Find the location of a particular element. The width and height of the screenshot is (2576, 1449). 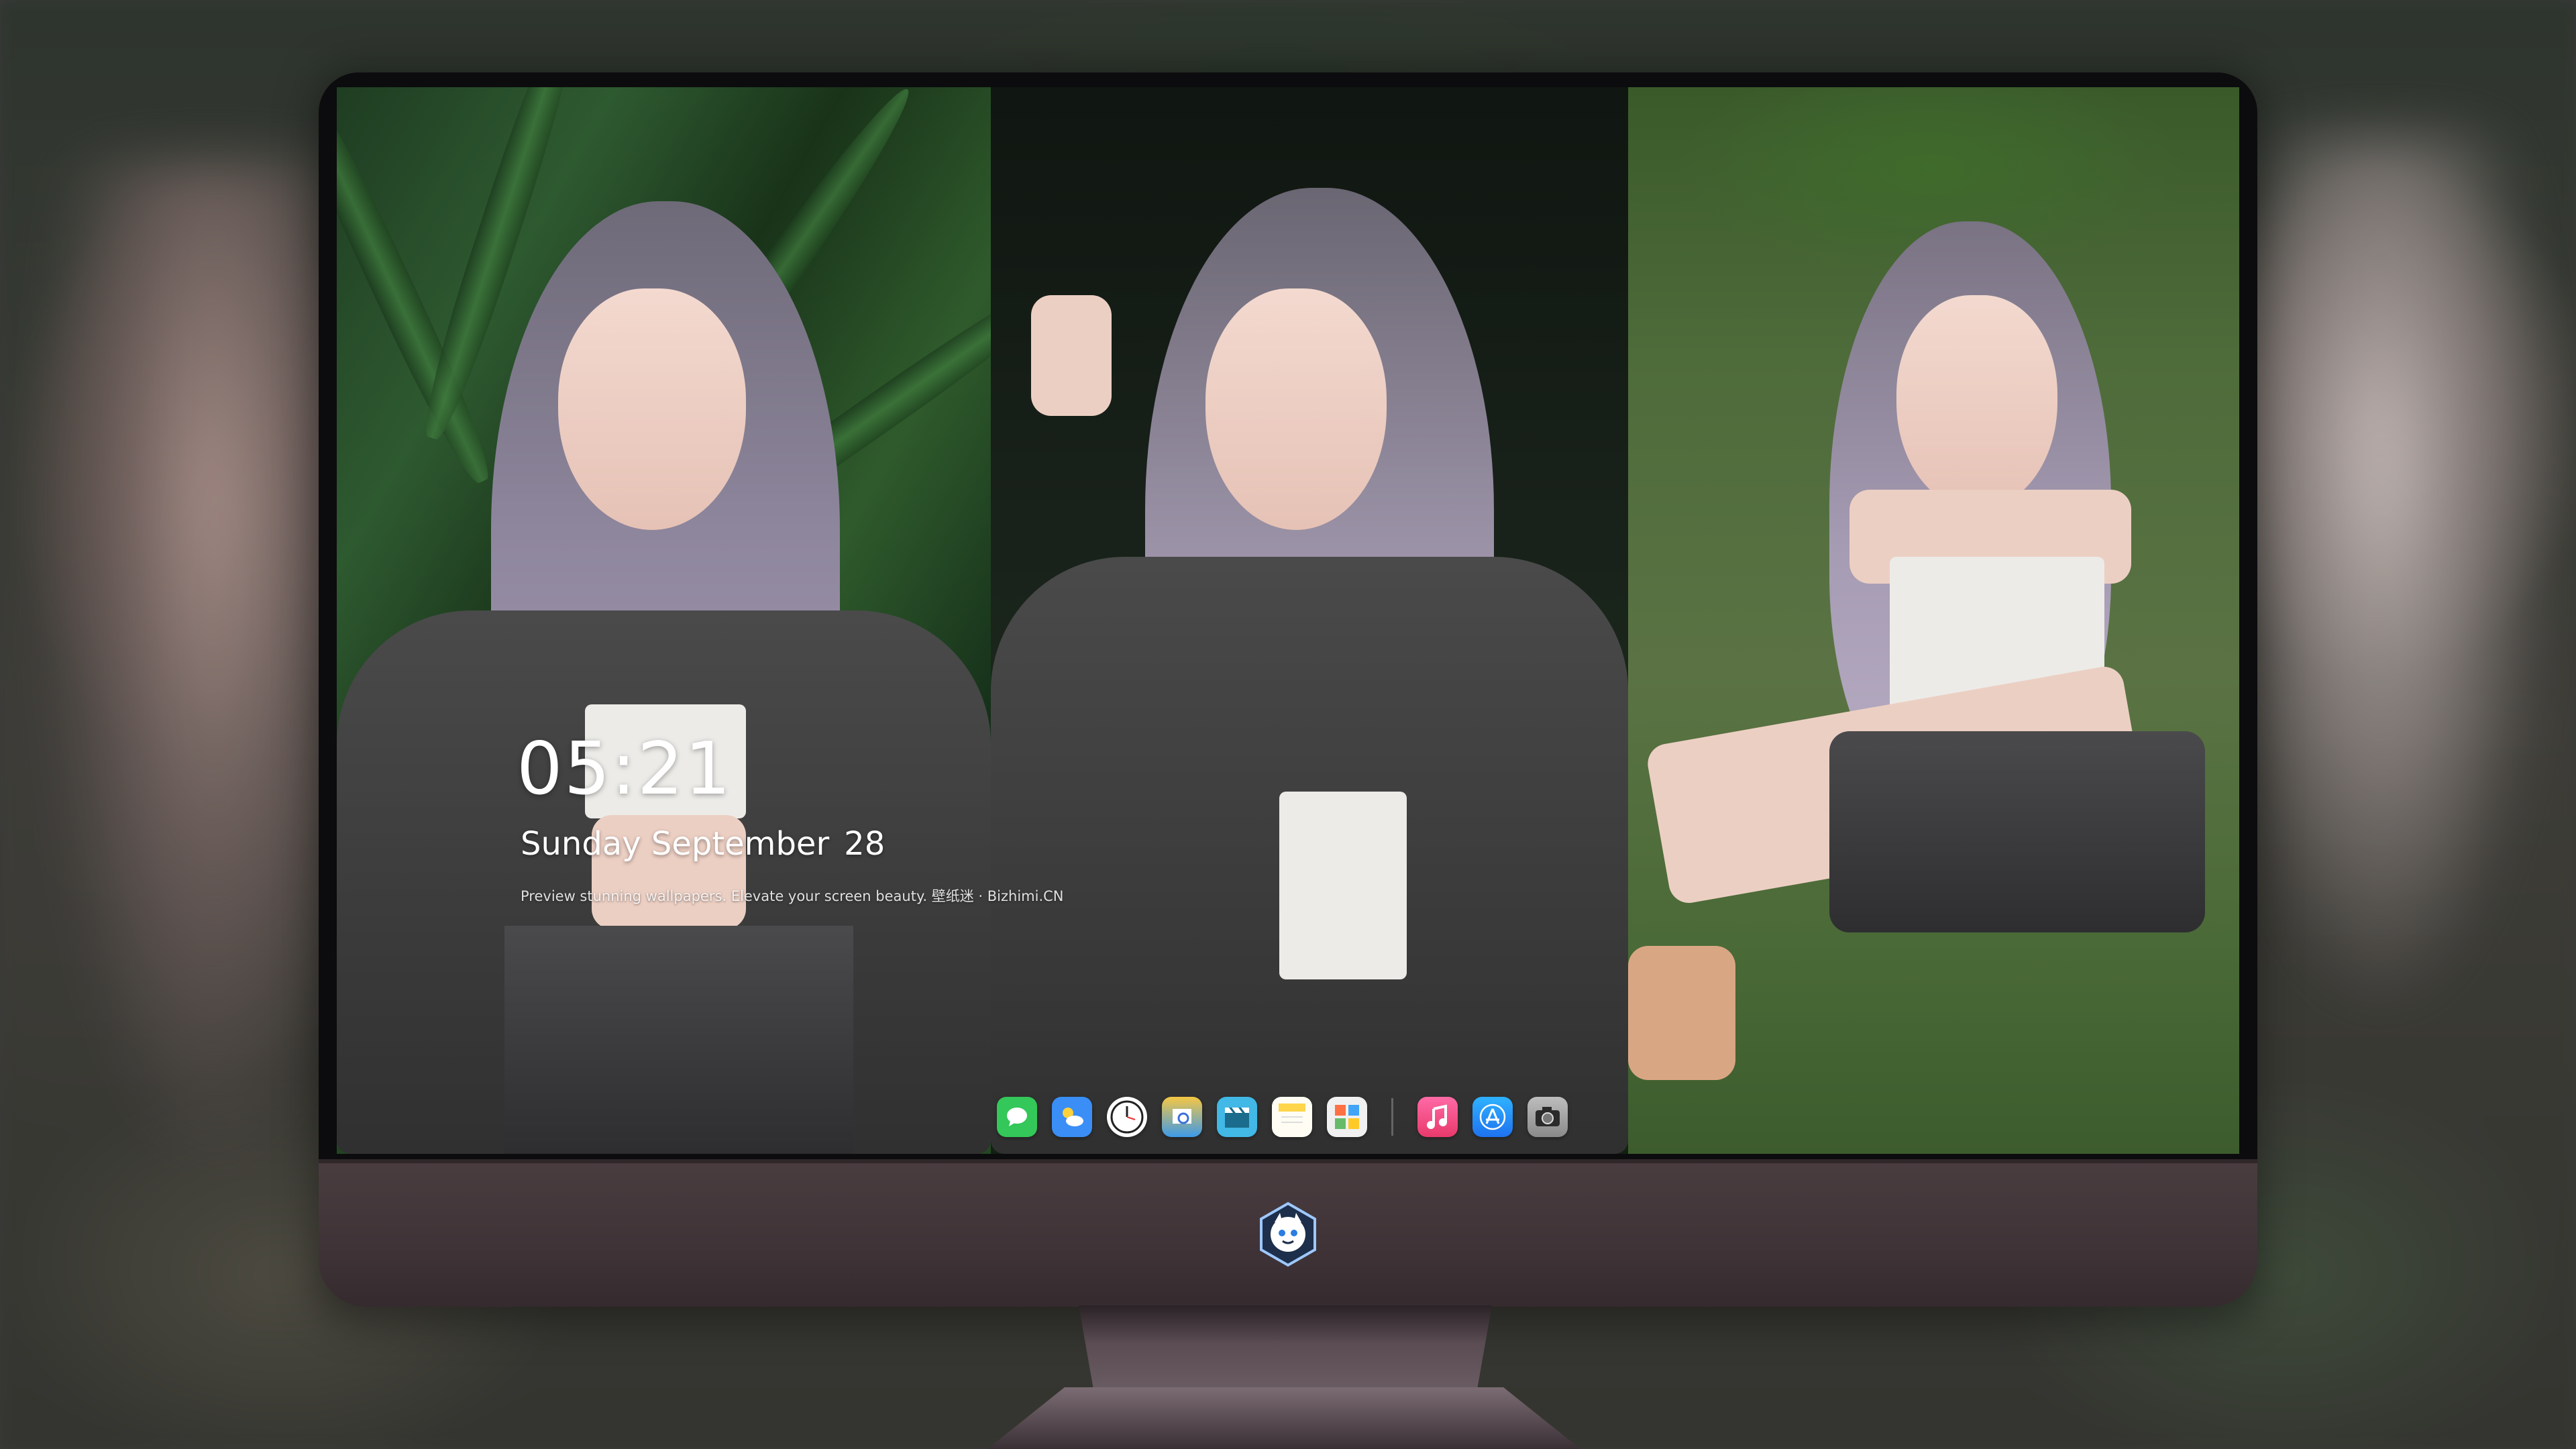

clock-icon is located at coordinates (1127, 1117).